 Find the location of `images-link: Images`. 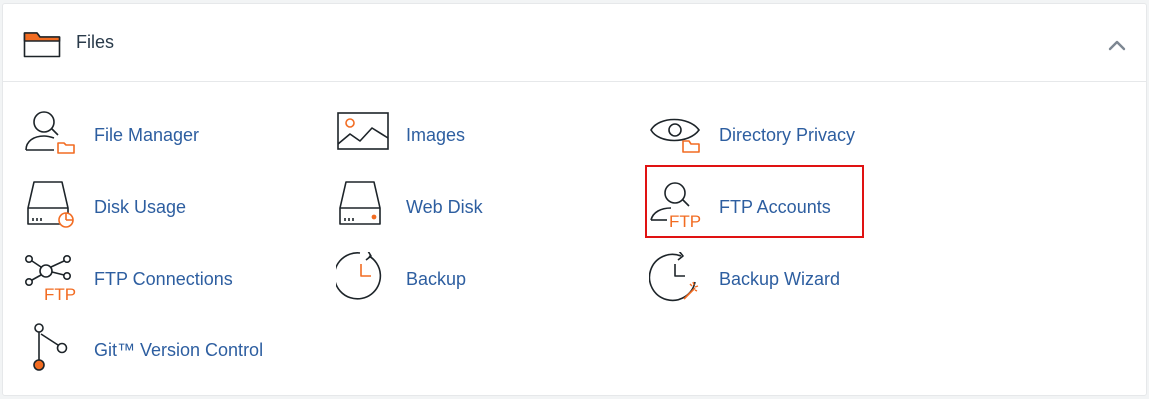

images-link: Images is located at coordinates (436, 138).